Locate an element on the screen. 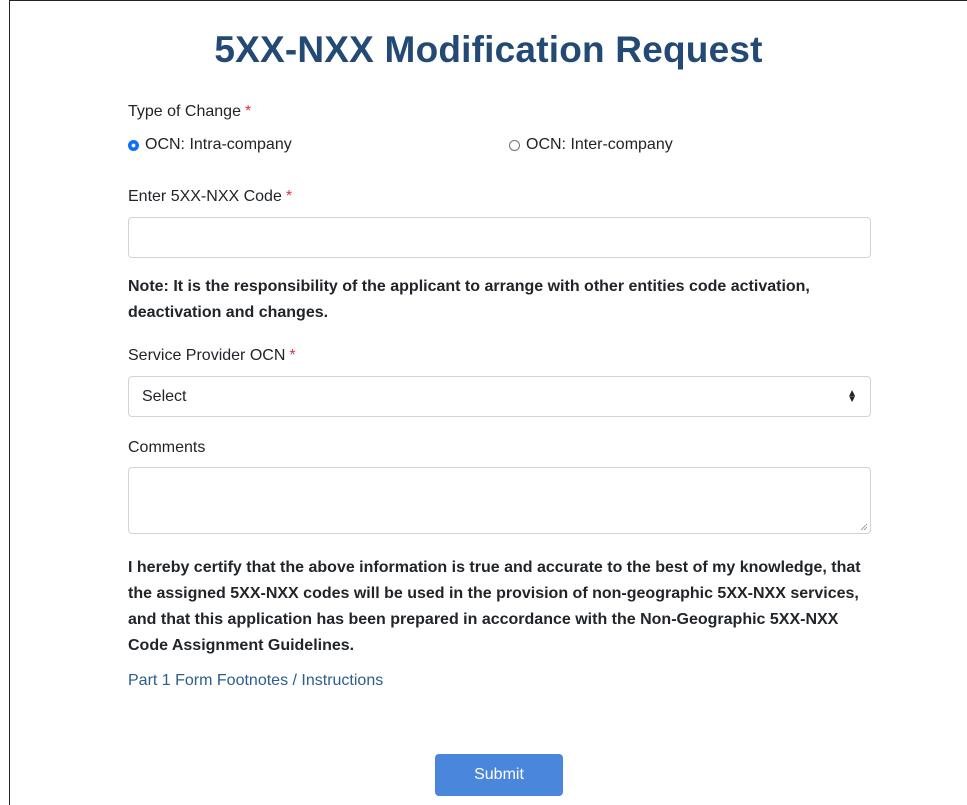 The width and height of the screenshot is (967, 805). submit-button: Submit is located at coordinates (499, 775).